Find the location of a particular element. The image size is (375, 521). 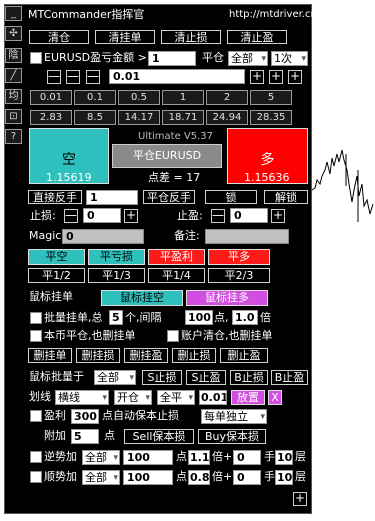

batch-mult-input: 1.0 is located at coordinates (245, 317).